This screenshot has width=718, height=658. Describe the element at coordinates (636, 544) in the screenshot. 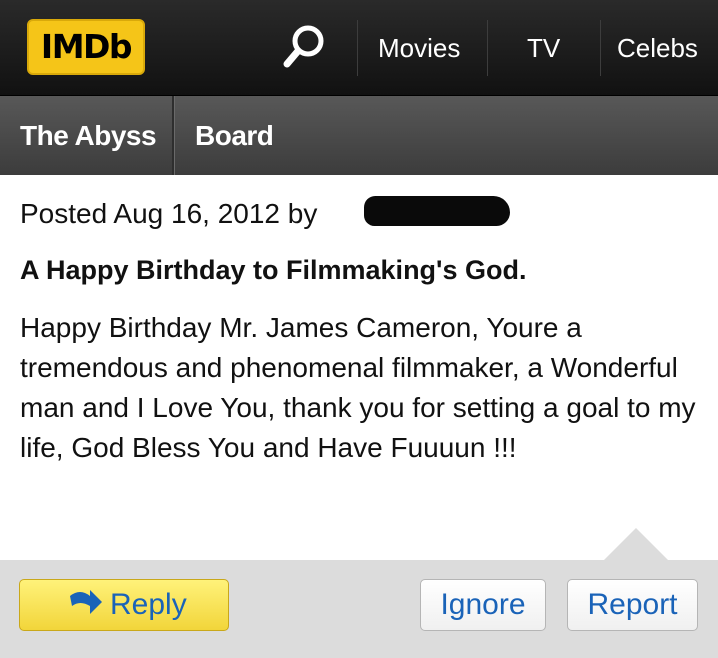

I see `post-pointer` at that location.